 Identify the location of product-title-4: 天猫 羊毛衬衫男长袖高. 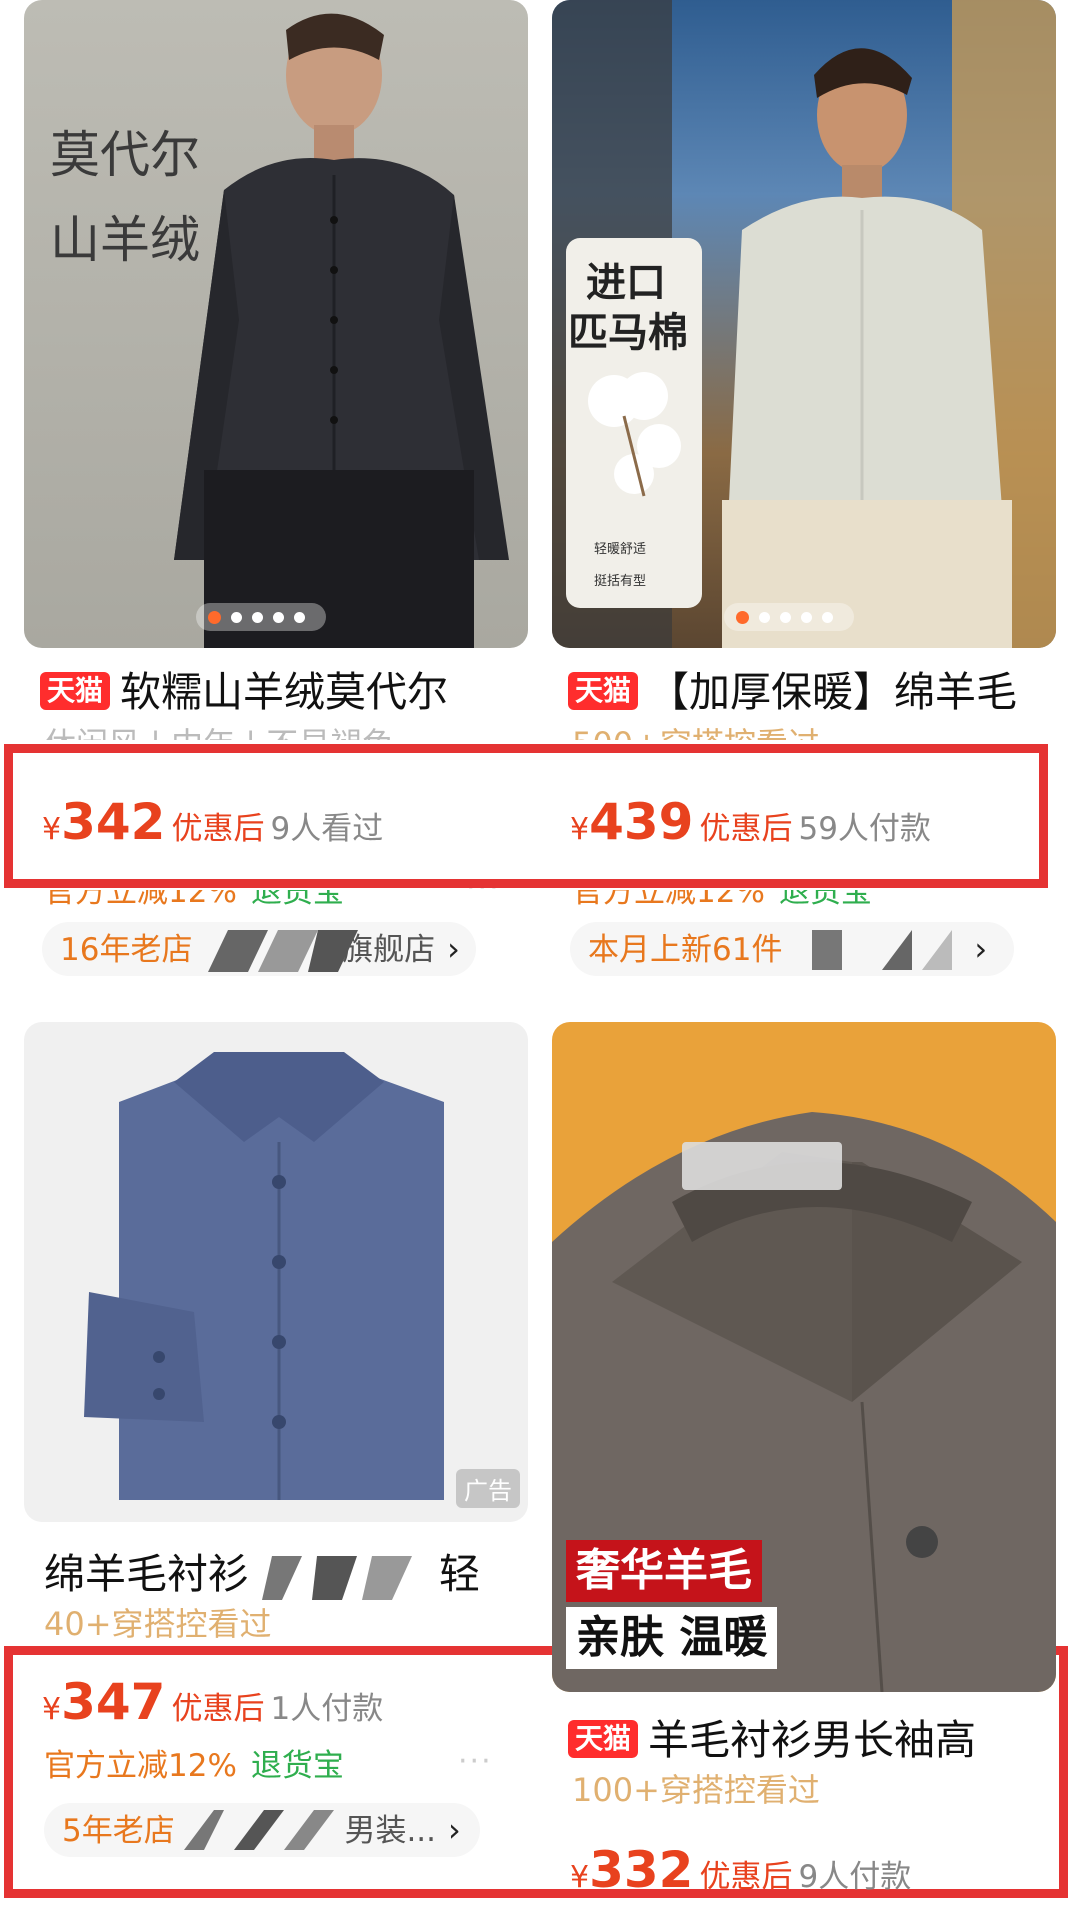
(772, 1740).